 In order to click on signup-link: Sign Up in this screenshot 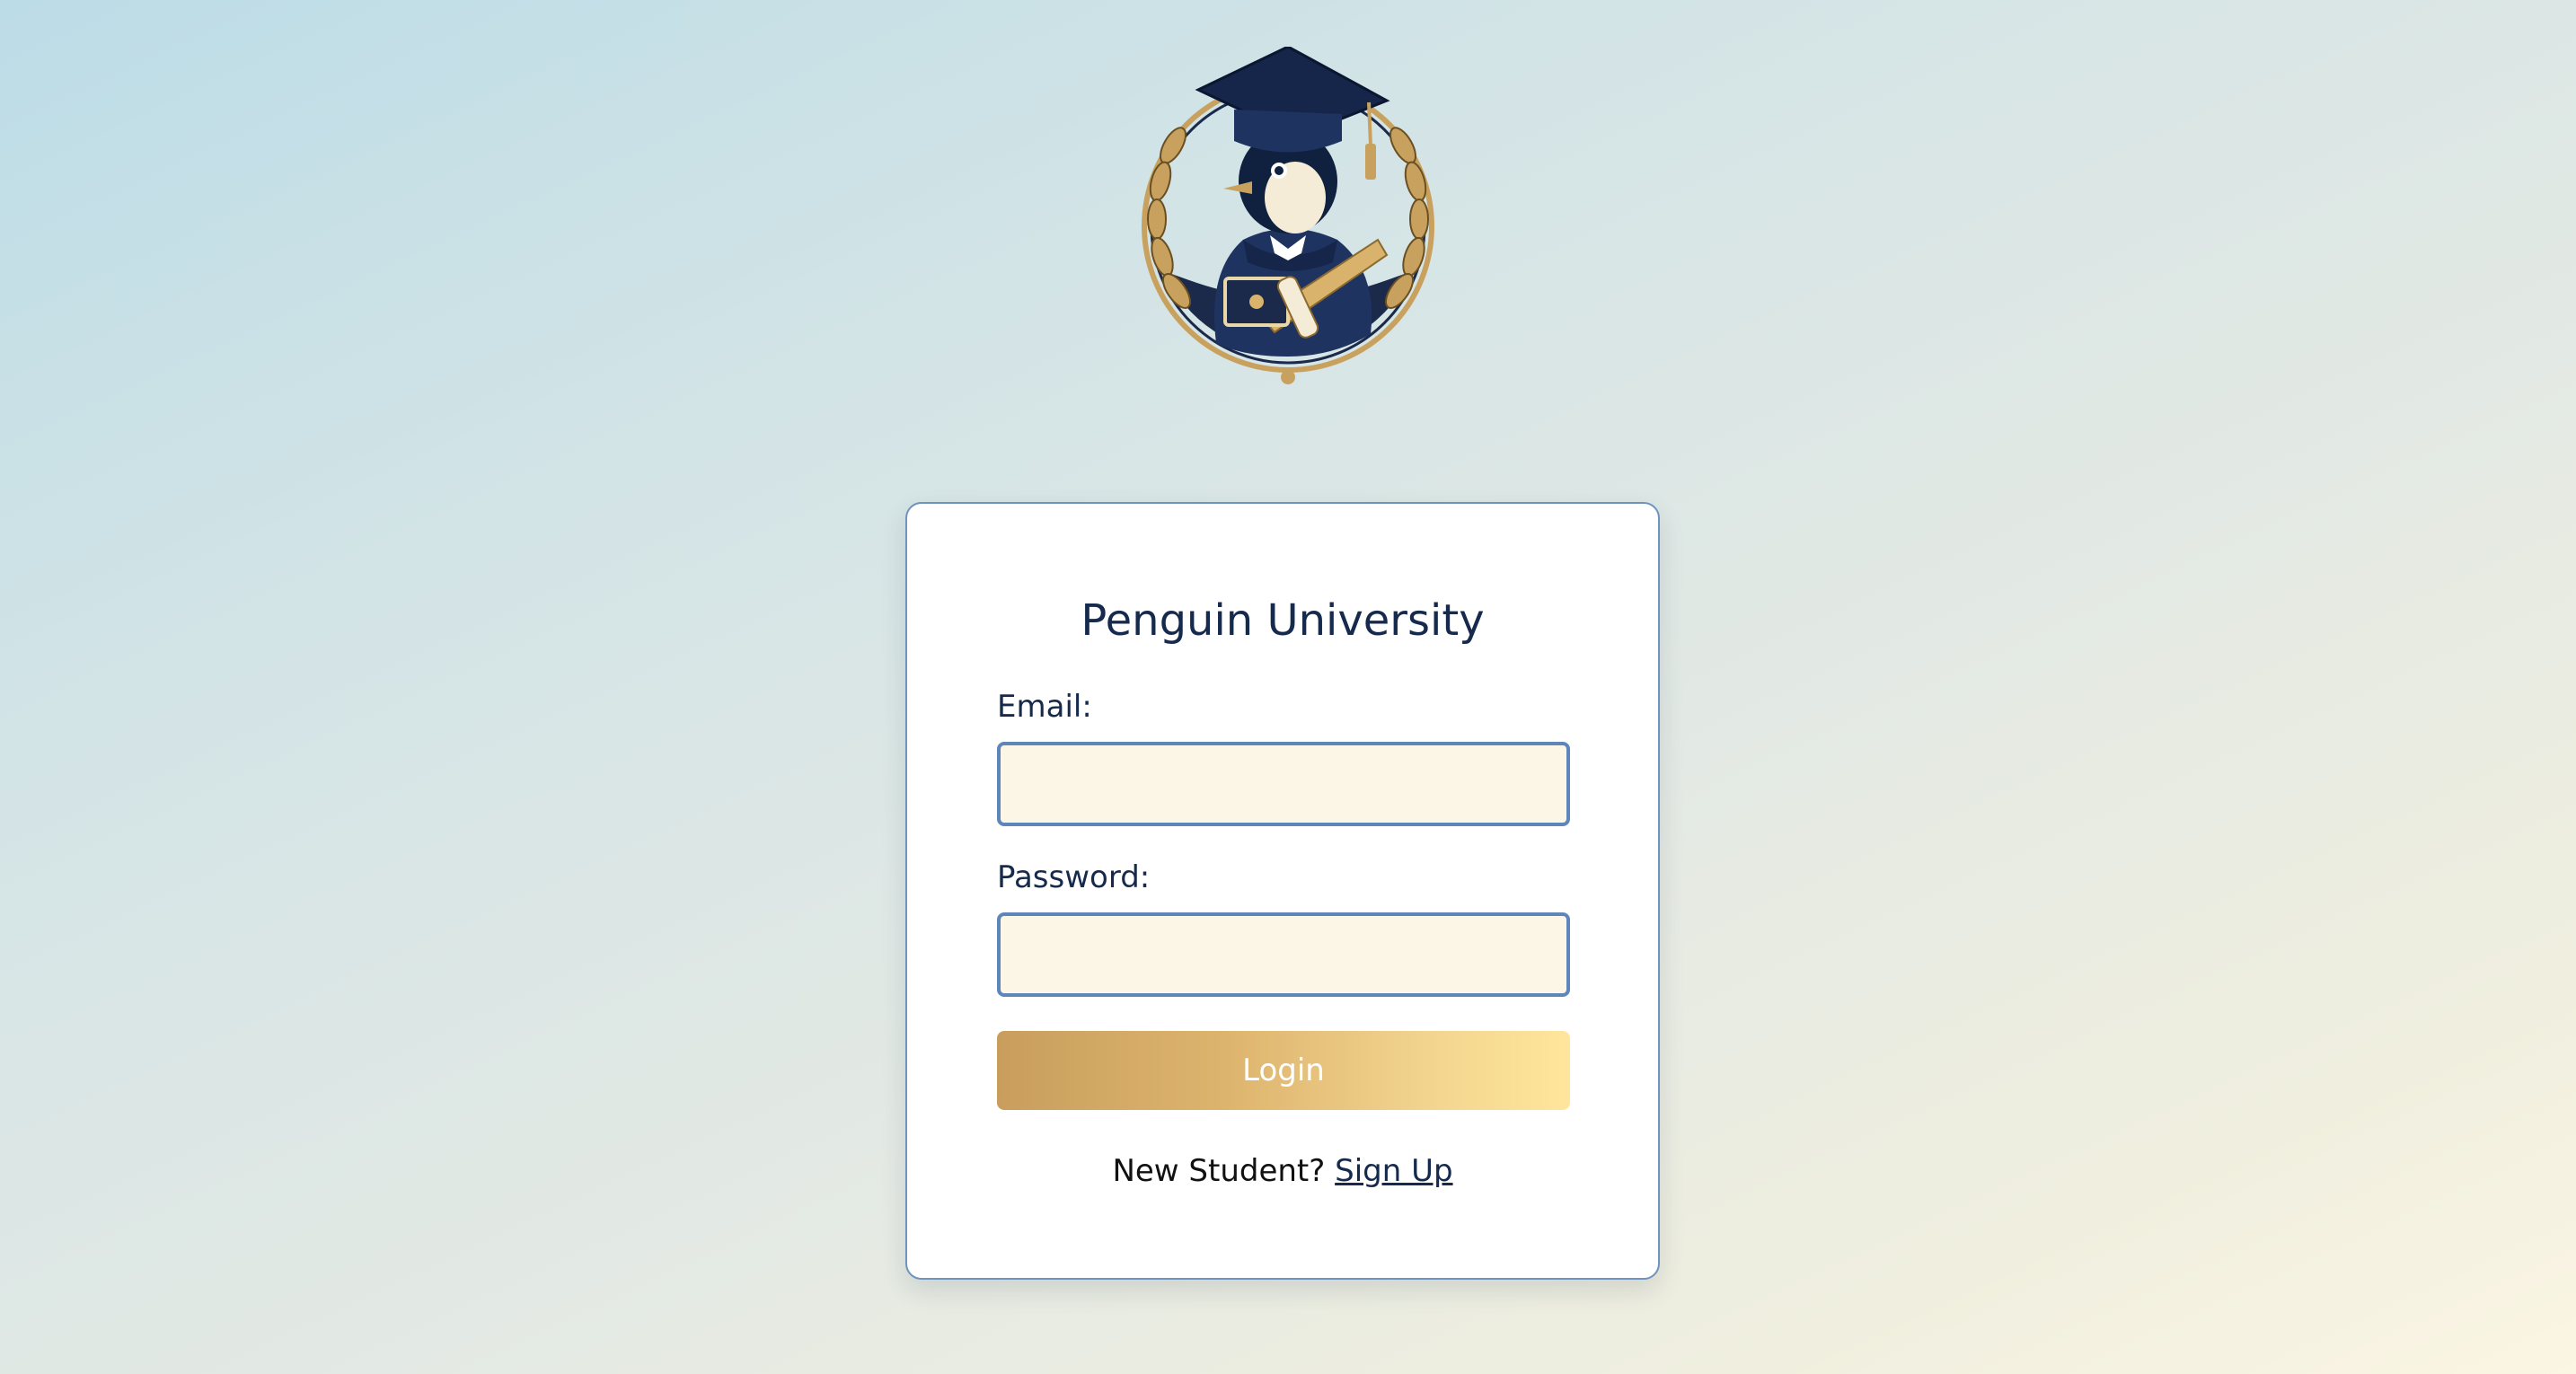, I will do `click(1393, 1171)`.